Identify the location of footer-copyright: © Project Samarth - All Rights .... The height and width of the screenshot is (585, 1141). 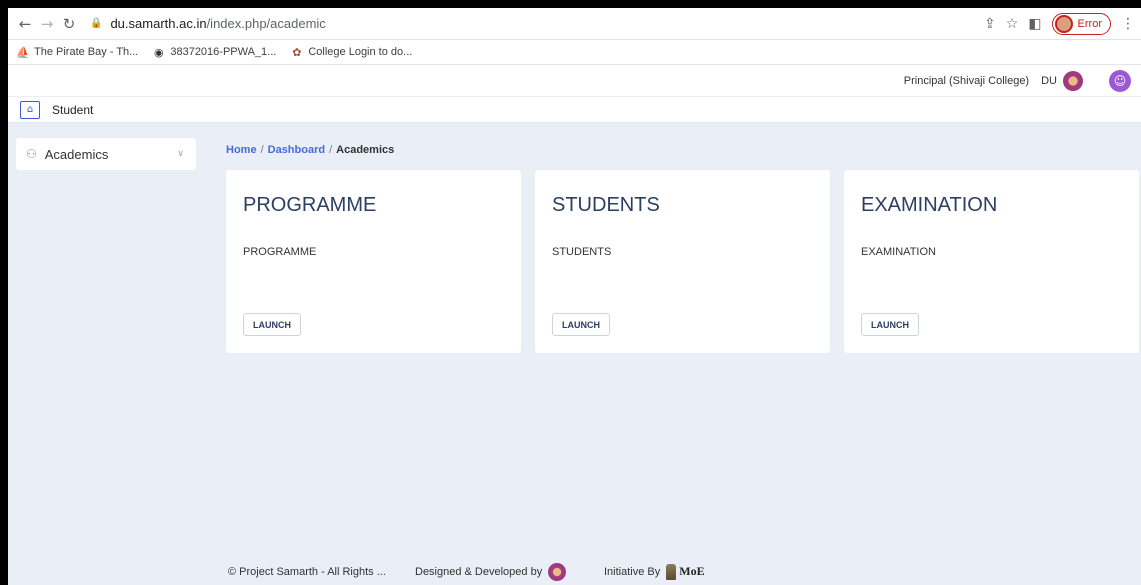
(307, 571).